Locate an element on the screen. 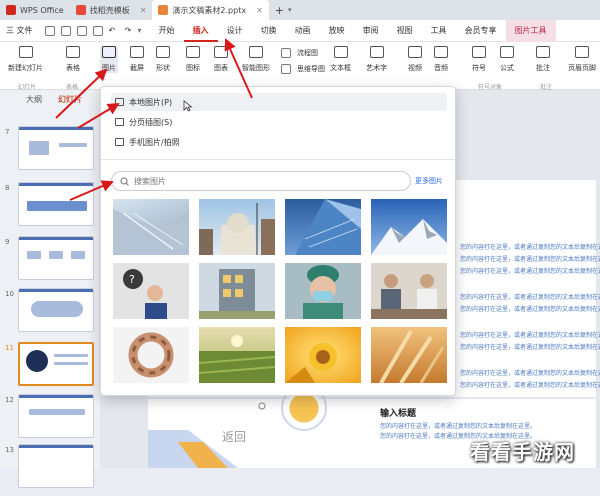  skyscraper-icon is located at coordinates (323, 227).